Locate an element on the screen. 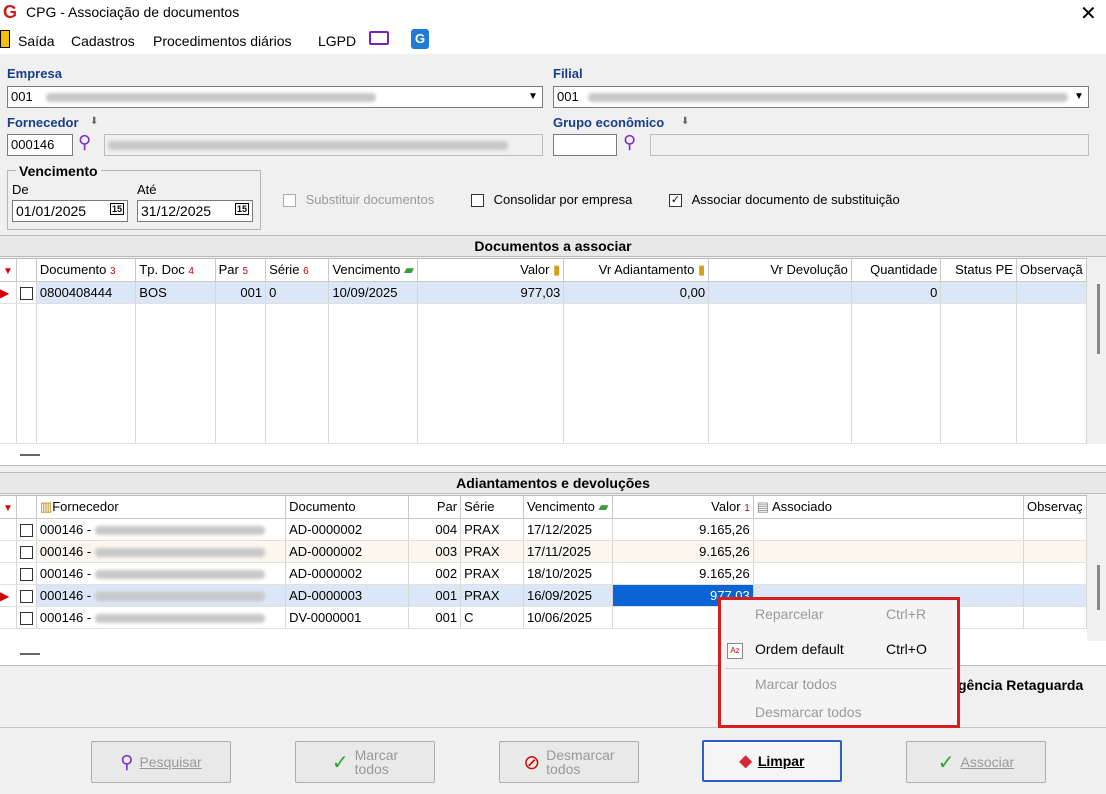 The height and width of the screenshot is (794, 1106). col-observacao-label: Observaçã is located at coordinates (1051, 270).